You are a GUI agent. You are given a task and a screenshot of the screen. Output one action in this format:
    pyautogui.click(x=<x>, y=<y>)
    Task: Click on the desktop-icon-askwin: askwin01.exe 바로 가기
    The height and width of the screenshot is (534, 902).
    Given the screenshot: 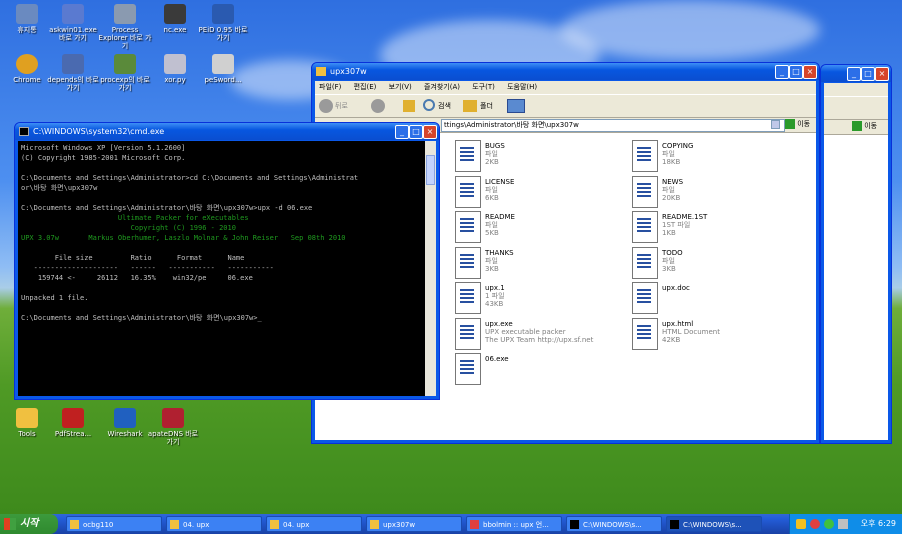 What is the action you would take?
    pyautogui.click(x=73, y=23)
    